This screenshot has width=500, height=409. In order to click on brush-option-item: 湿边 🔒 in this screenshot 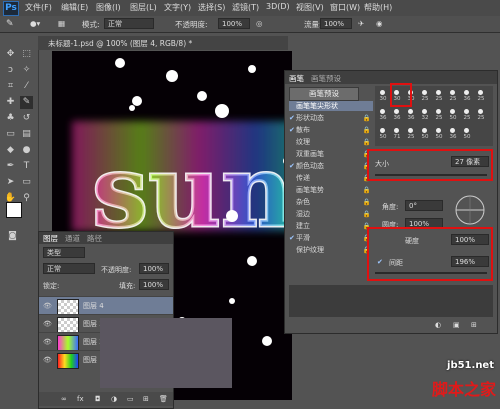, I will do `click(331, 214)`.